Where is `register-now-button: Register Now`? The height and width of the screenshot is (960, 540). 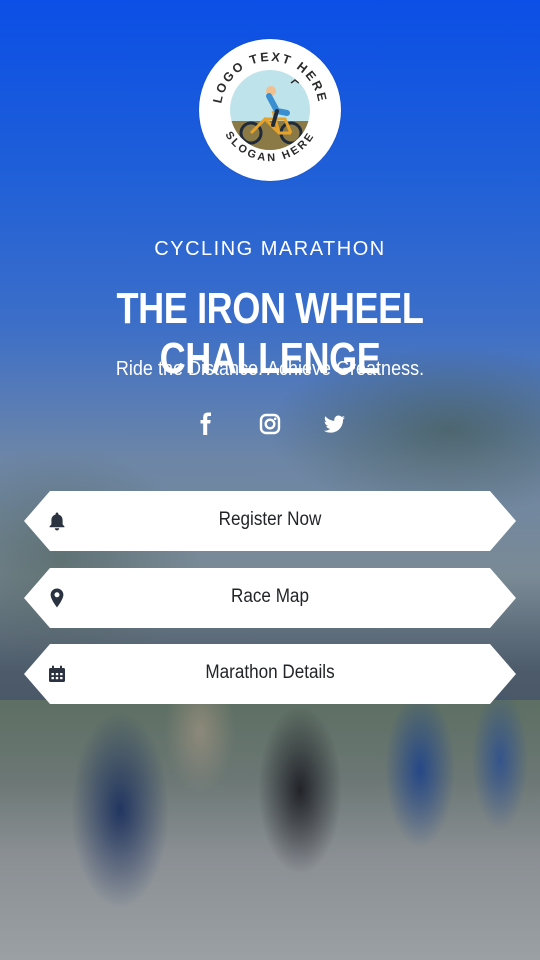 register-now-button: Register Now is located at coordinates (270, 521).